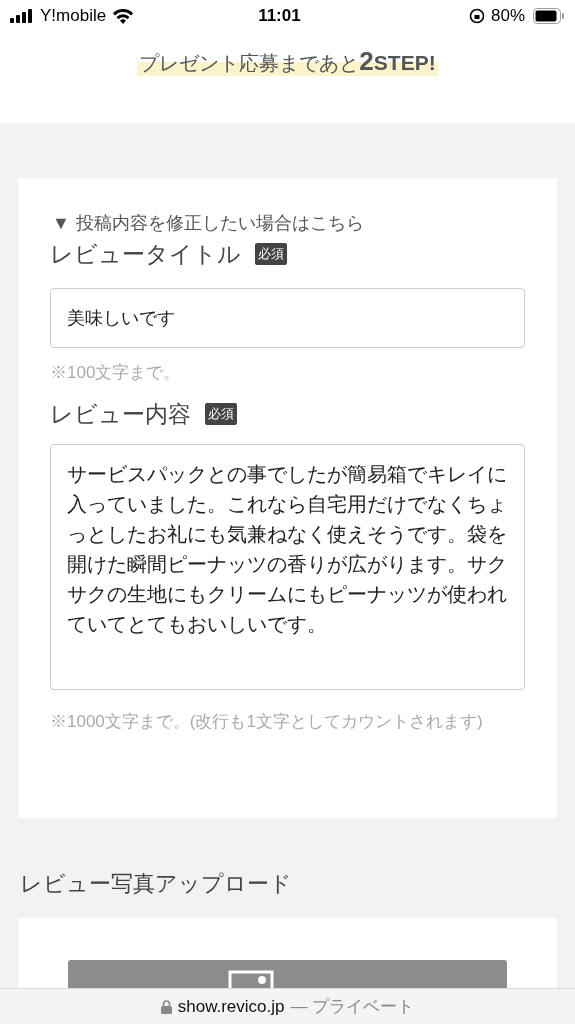 The image size is (575, 1024). Describe the element at coordinates (476, 16) in the screenshot. I see `orientation-lock-icon` at that location.